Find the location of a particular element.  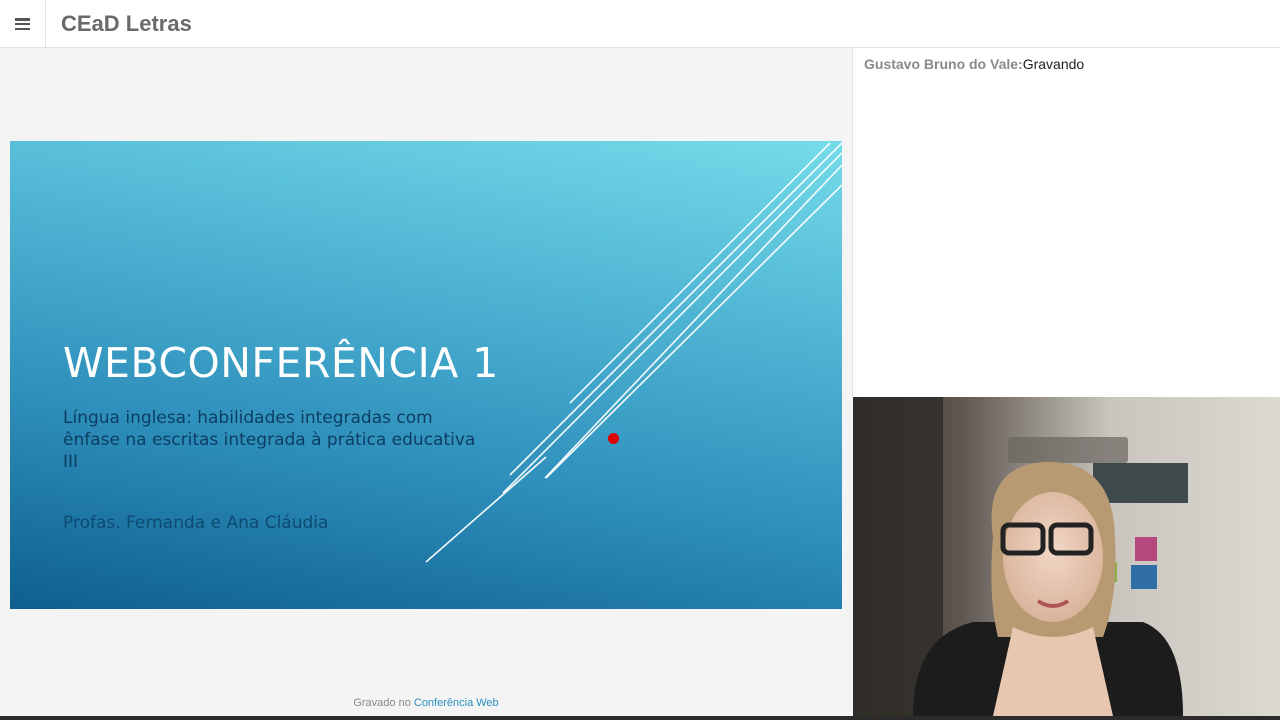

chat-text: Gravando is located at coordinates (1053, 64).